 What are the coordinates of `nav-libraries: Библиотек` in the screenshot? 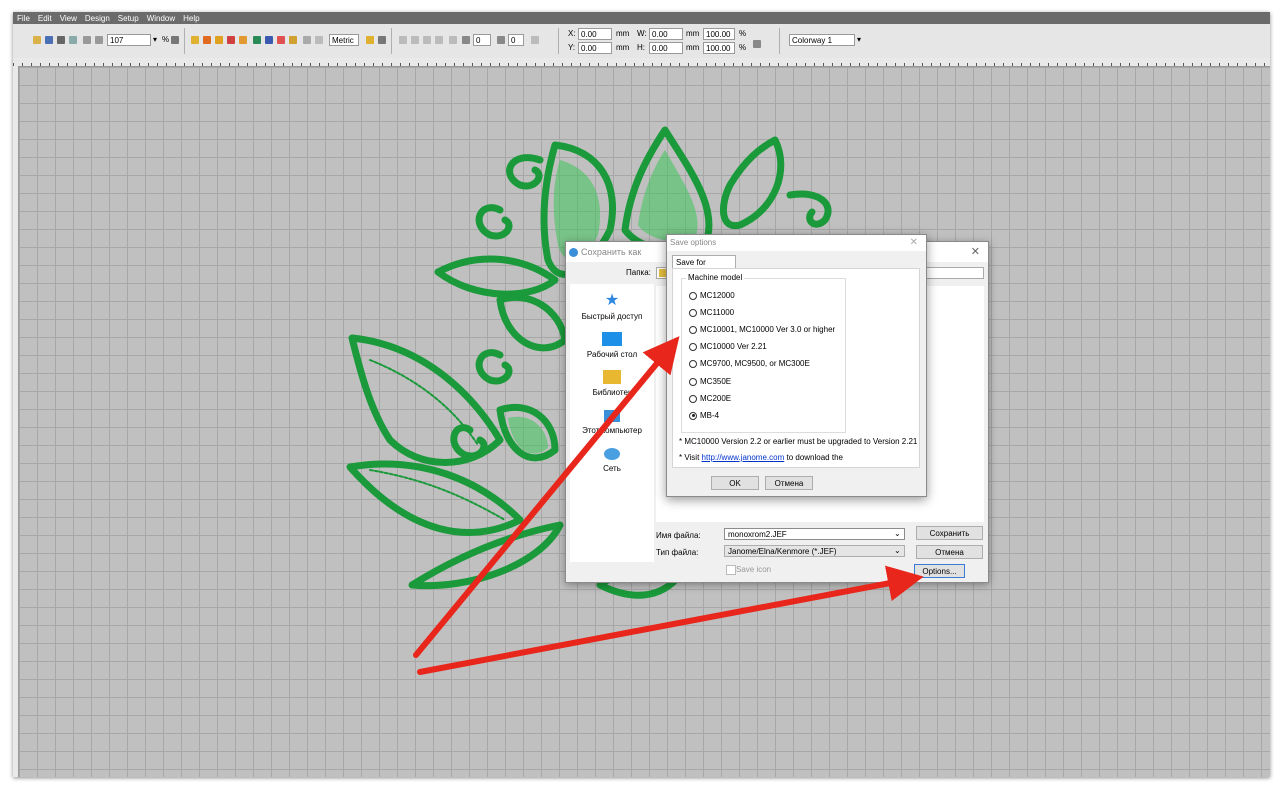 It's located at (612, 383).